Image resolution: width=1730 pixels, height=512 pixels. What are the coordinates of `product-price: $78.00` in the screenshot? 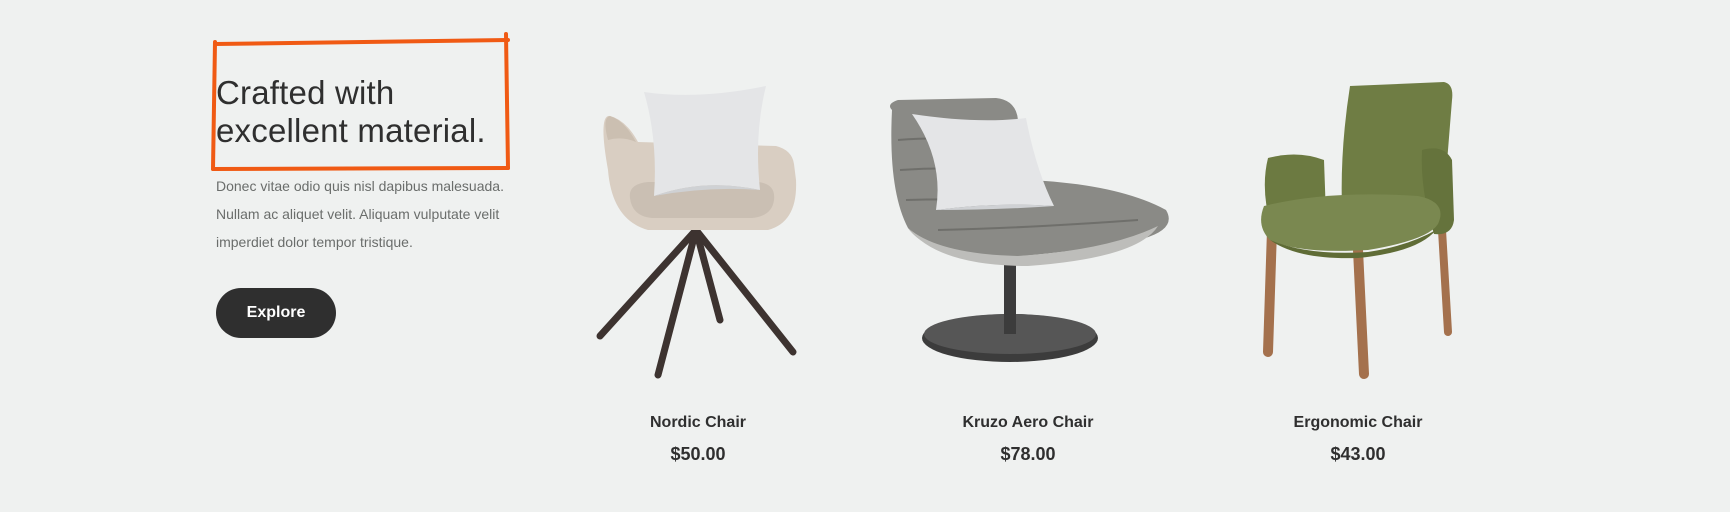 It's located at (1028, 454).